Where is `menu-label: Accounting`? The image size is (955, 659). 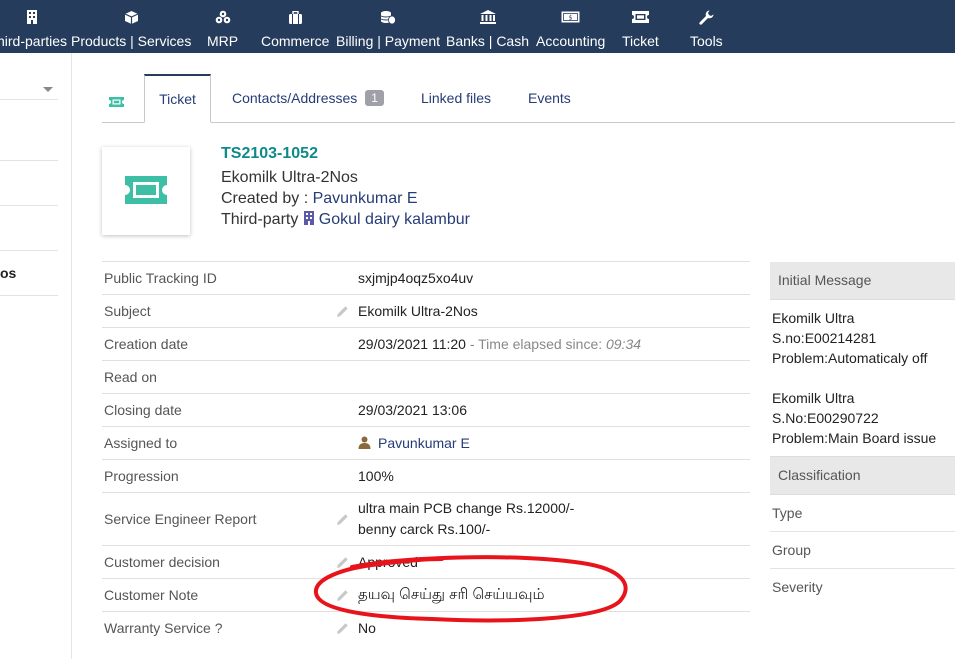 menu-label: Accounting is located at coordinates (571, 41).